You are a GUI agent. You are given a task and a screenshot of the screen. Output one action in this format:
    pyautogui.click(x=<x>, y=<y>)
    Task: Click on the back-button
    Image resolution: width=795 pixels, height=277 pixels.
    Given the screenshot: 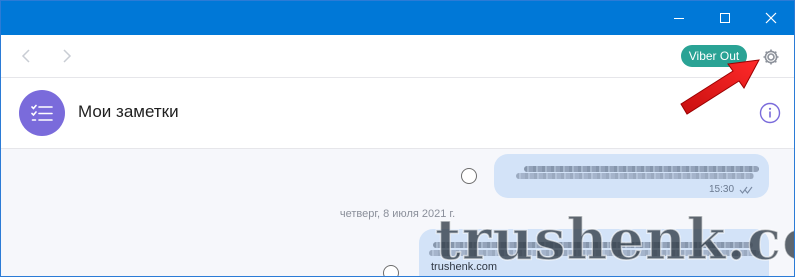 What is the action you would take?
    pyautogui.click(x=26, y=56)
    